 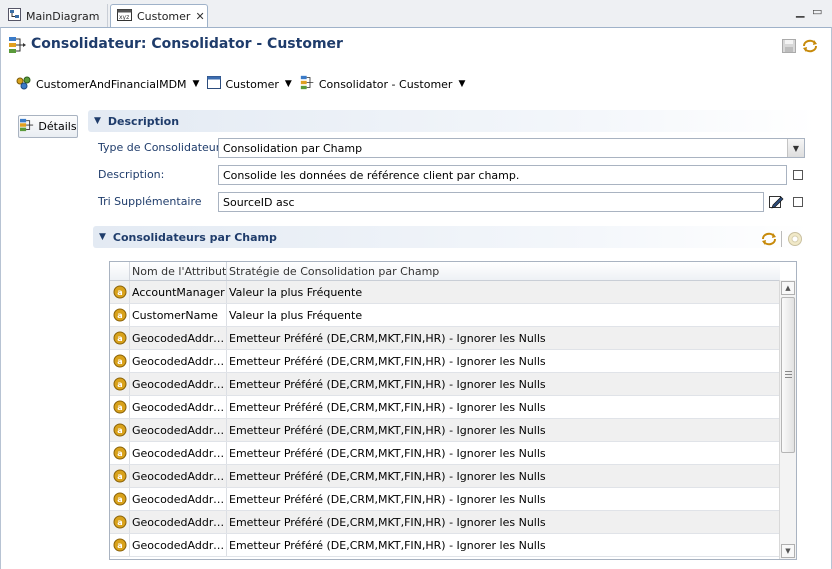 What do you see at coordinates (63, 16) in the screenshot?
I see `tab-label: MainDiagram` at bounding box center [63, 16].